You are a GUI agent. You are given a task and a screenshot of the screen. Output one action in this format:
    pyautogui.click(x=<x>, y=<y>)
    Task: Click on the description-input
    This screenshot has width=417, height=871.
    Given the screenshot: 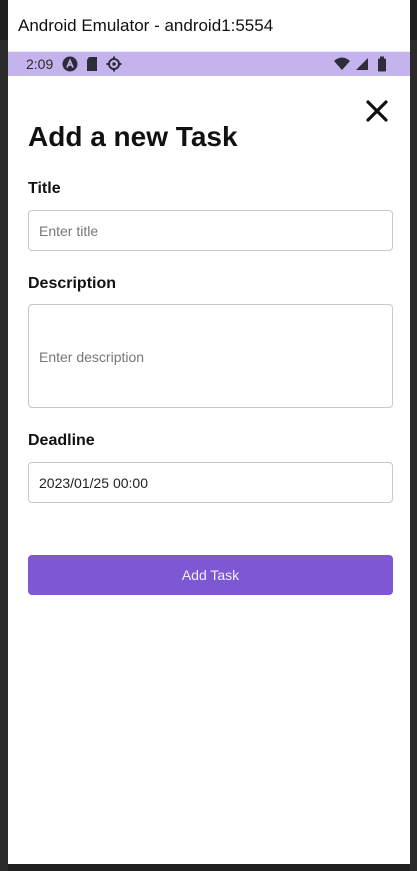 What is the action you would take?
    pyautogui.click(x=210, y=356)
    